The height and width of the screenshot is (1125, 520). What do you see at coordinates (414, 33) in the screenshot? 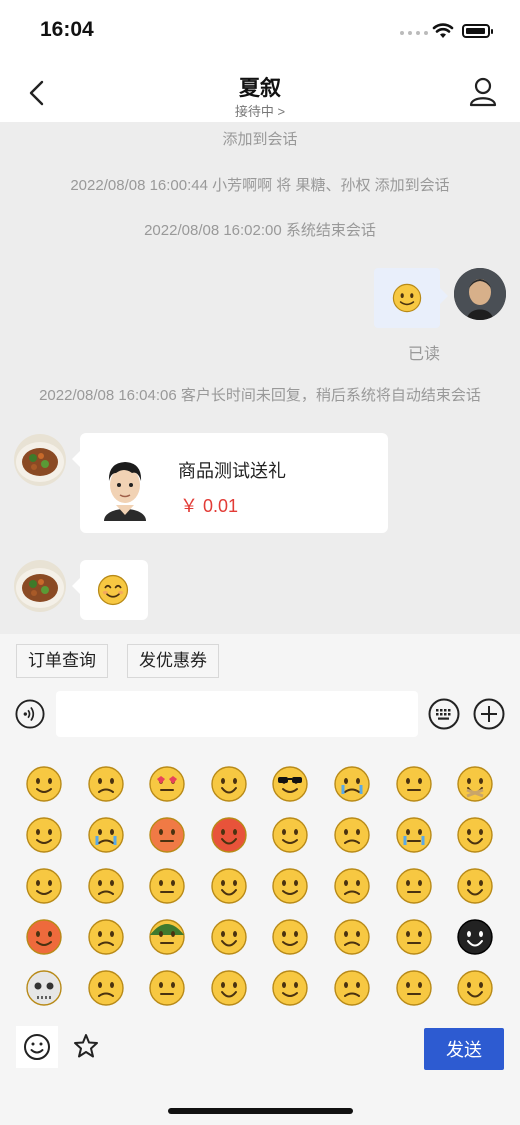
I see `signal-dots-icon` at bounding box center [414, 33].